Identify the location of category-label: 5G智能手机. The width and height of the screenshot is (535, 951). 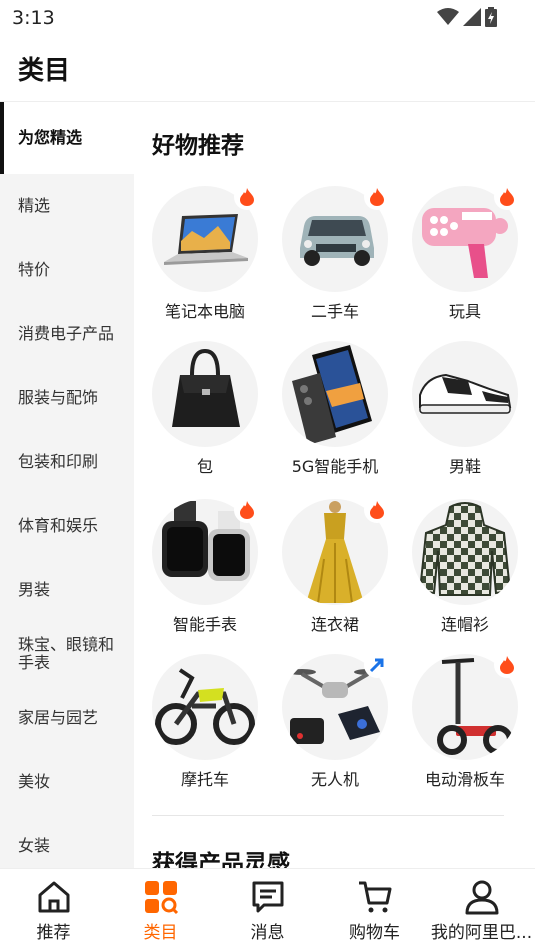
(335, 466).